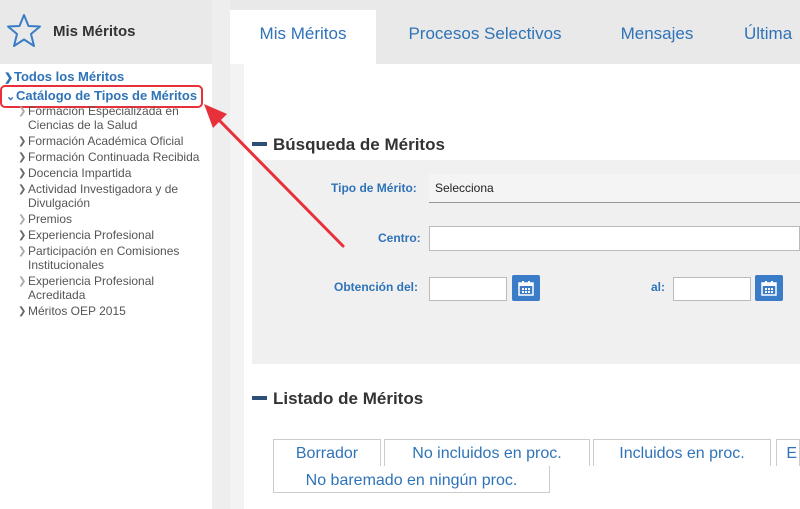 Image resolution: width=800 pixels, height=509 pixels. Describe the element at coordinates (24, 30) in the screenshot. I see `star-icon` at that location.